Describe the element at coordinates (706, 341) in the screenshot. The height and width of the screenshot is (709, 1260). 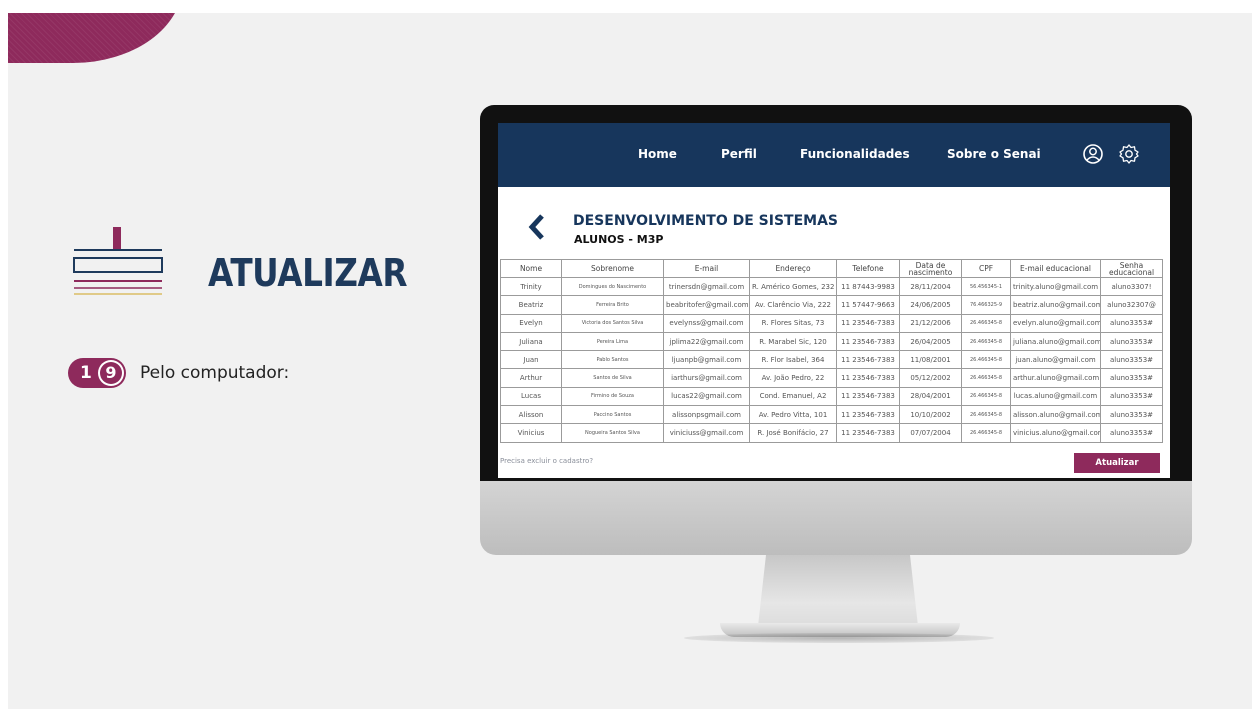
I see `table-cell: jplima22@gmail.com` at that location.